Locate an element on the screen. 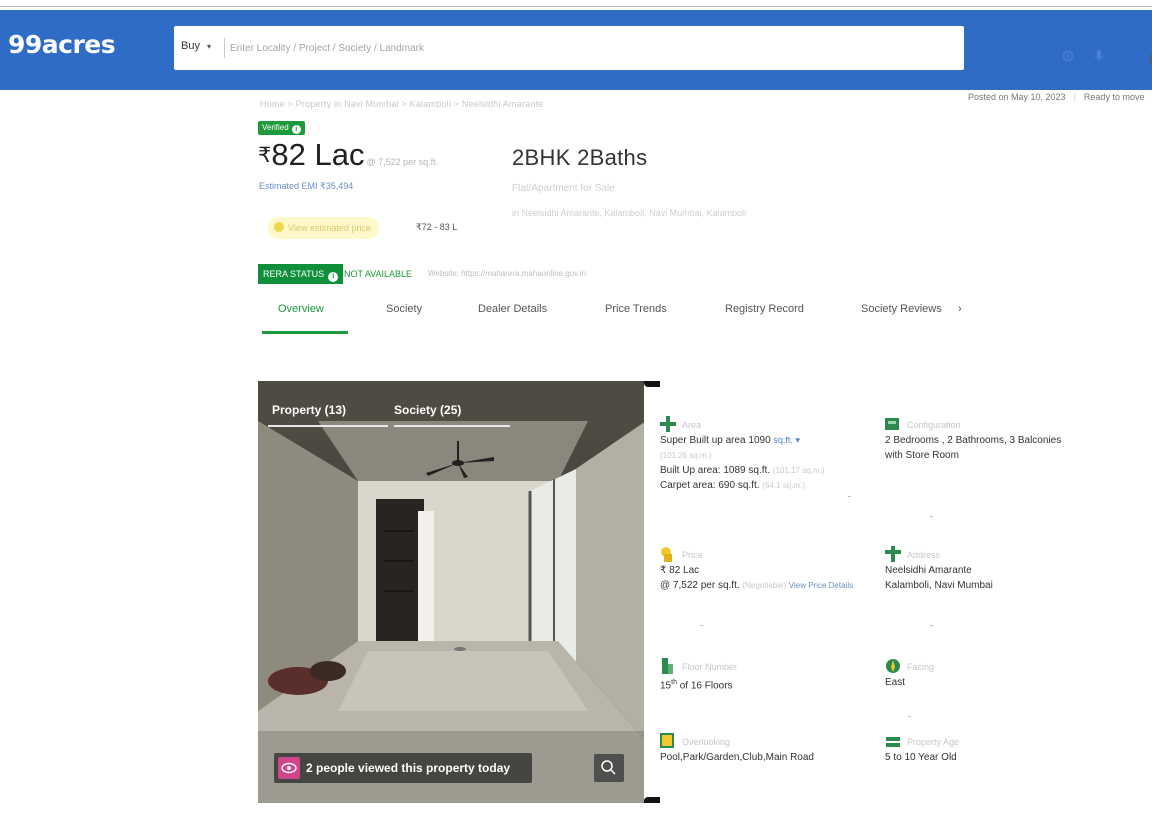 This screenshot has width=1152, height=827. rera-badge: RERA STATUS i is located at coordinates (301, 274).